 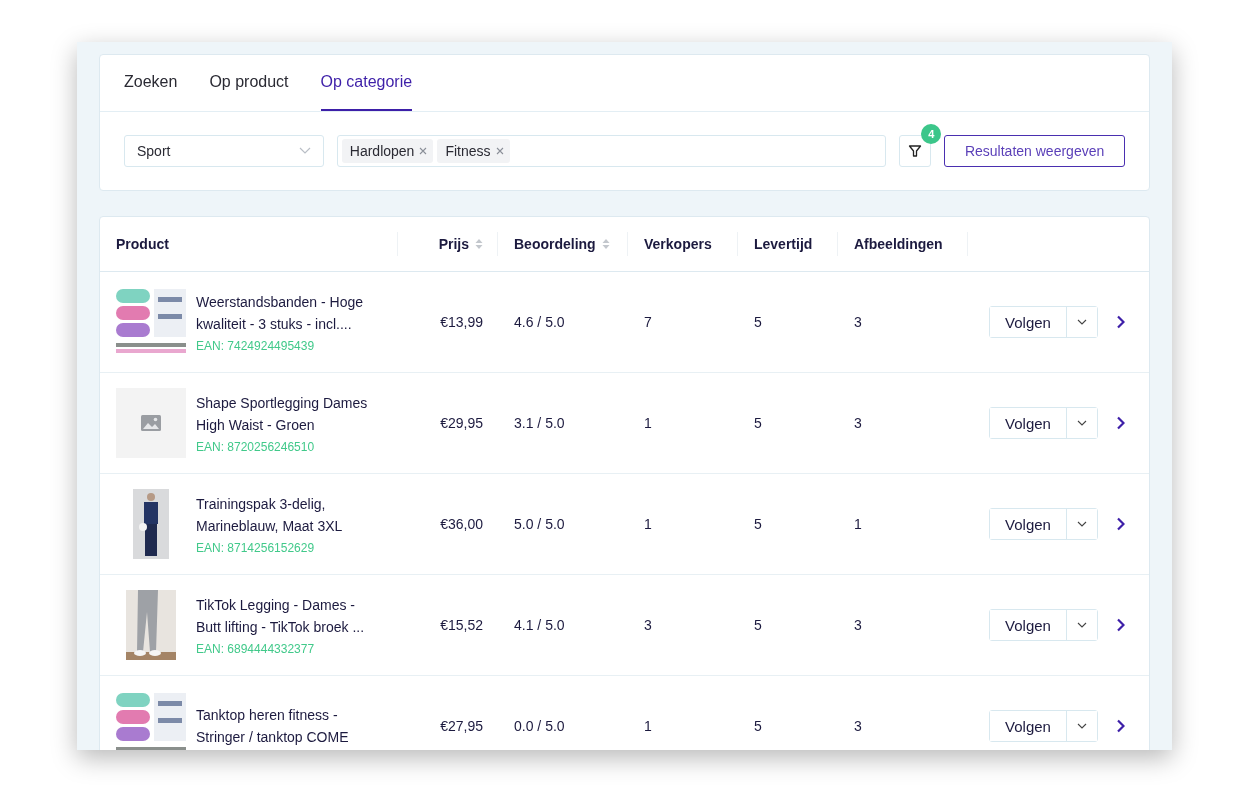 I want to click on ean-code: EAN: 7424924495439, so click(x=256, y=346).